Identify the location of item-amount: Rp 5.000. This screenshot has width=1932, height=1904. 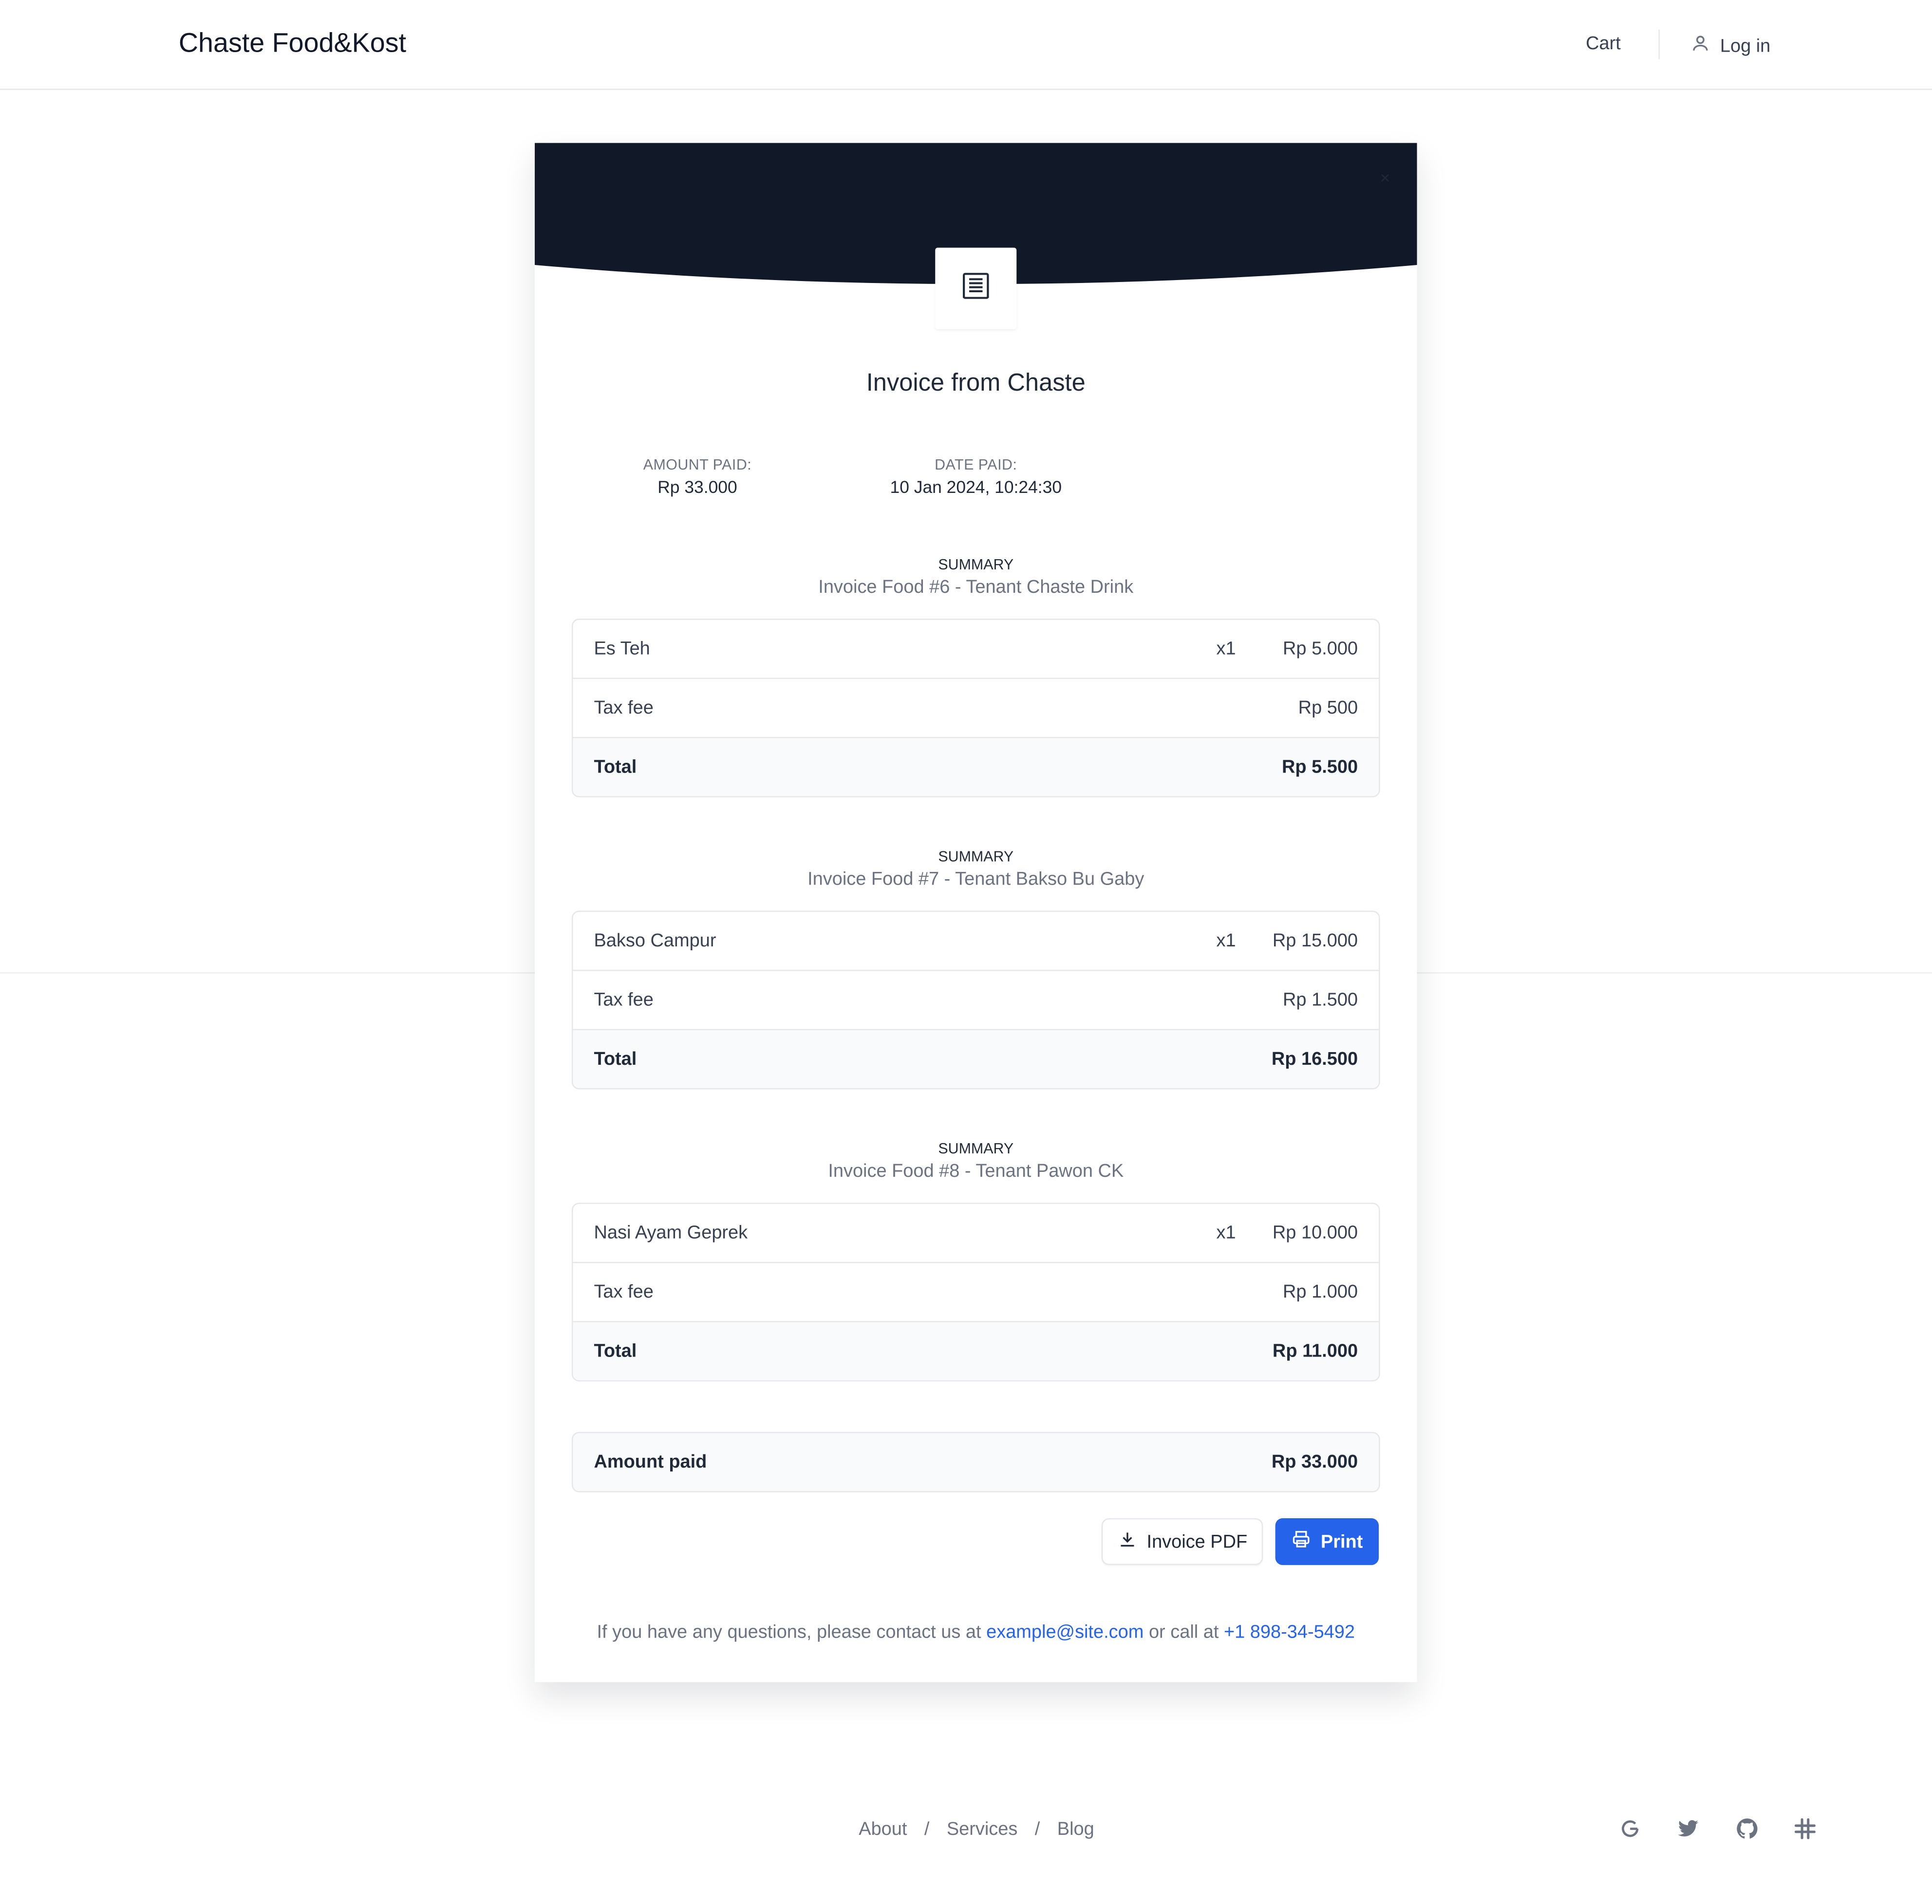
(1320, 649).